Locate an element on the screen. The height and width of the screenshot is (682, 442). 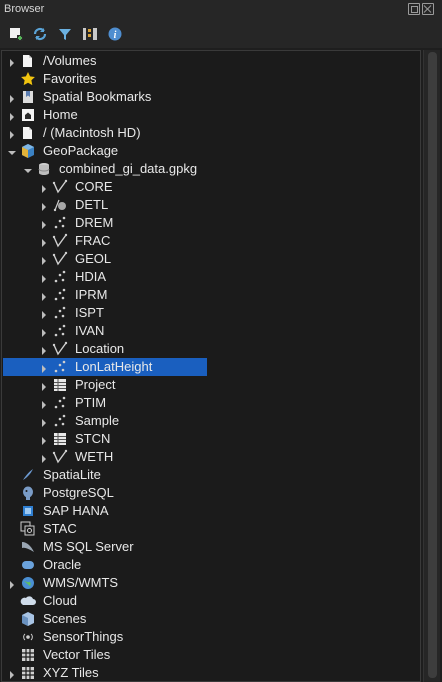
tree-item-vector-tiles: Vector Tiles is located at coordinates (211, 655).